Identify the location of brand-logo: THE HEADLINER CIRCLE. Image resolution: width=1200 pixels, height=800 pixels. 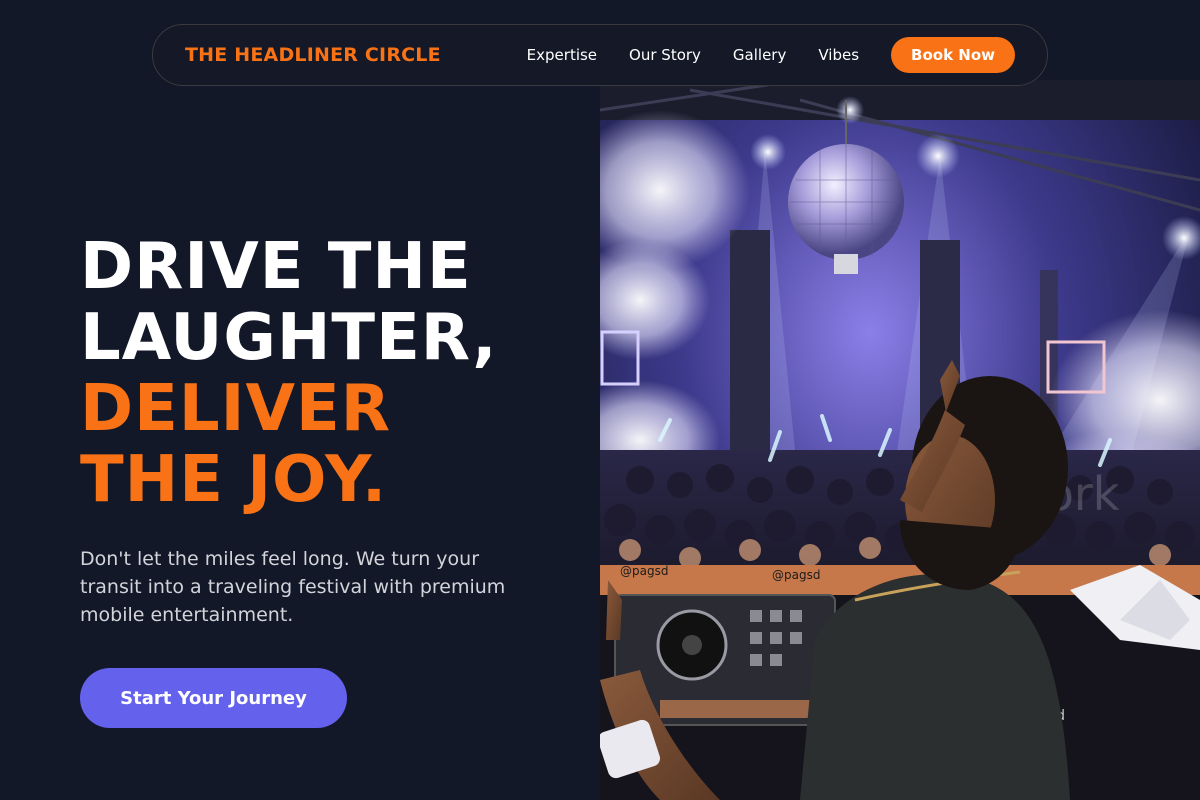
(313, 55).